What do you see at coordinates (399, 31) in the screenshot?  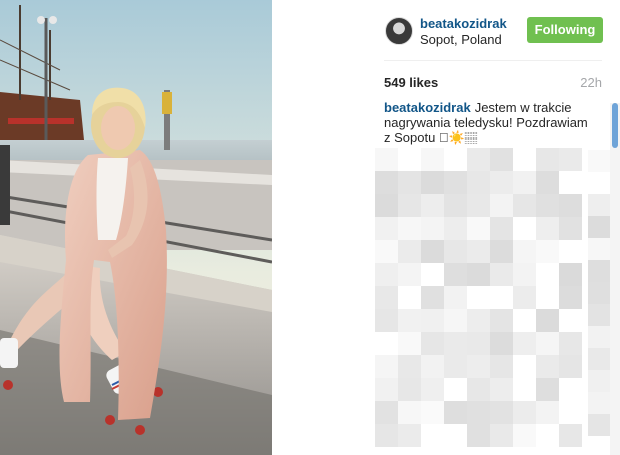 I see `avatar` at bounding box center [399, 31].